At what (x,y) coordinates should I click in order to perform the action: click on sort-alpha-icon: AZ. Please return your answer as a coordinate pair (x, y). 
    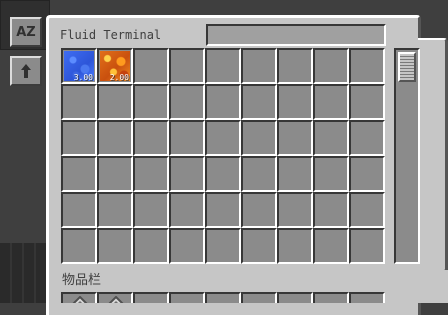
    Looking at the image, I should click on (26, 32).